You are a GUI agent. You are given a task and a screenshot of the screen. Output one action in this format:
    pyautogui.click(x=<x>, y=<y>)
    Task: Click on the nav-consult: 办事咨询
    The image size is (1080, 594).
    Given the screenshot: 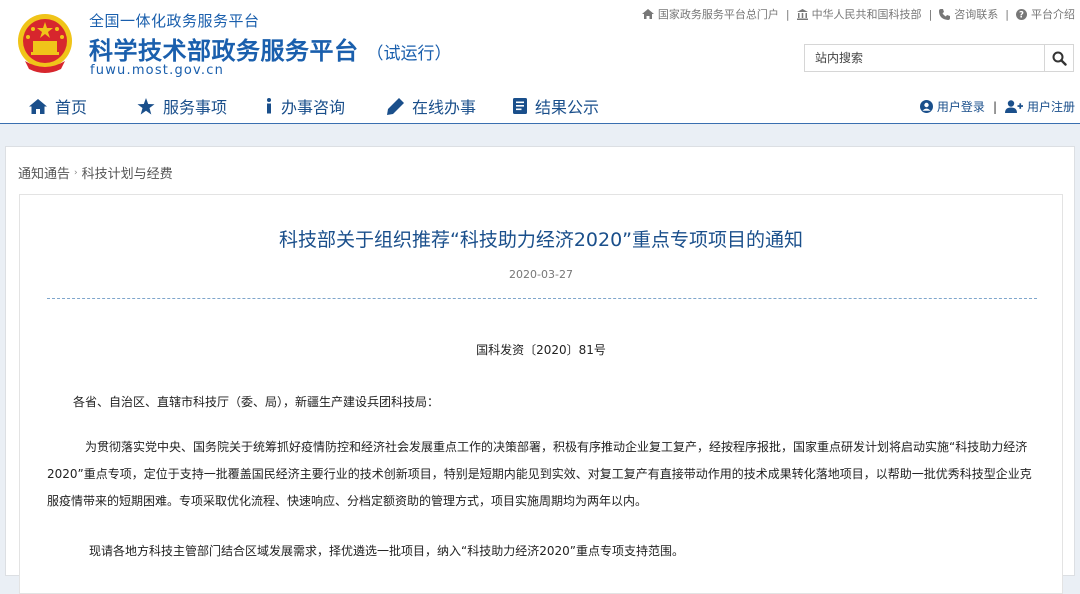 What is the action you would take?
    pyautogui.click(x=305, y=106)
    